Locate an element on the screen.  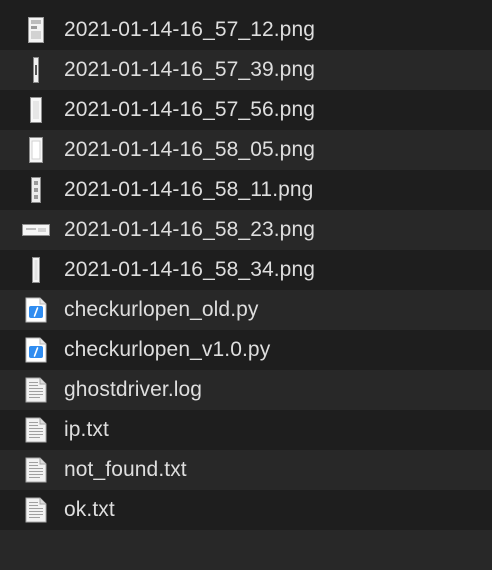
file-row: 2021-01-14-16_58_05.png is located at coordinates (246, 150).